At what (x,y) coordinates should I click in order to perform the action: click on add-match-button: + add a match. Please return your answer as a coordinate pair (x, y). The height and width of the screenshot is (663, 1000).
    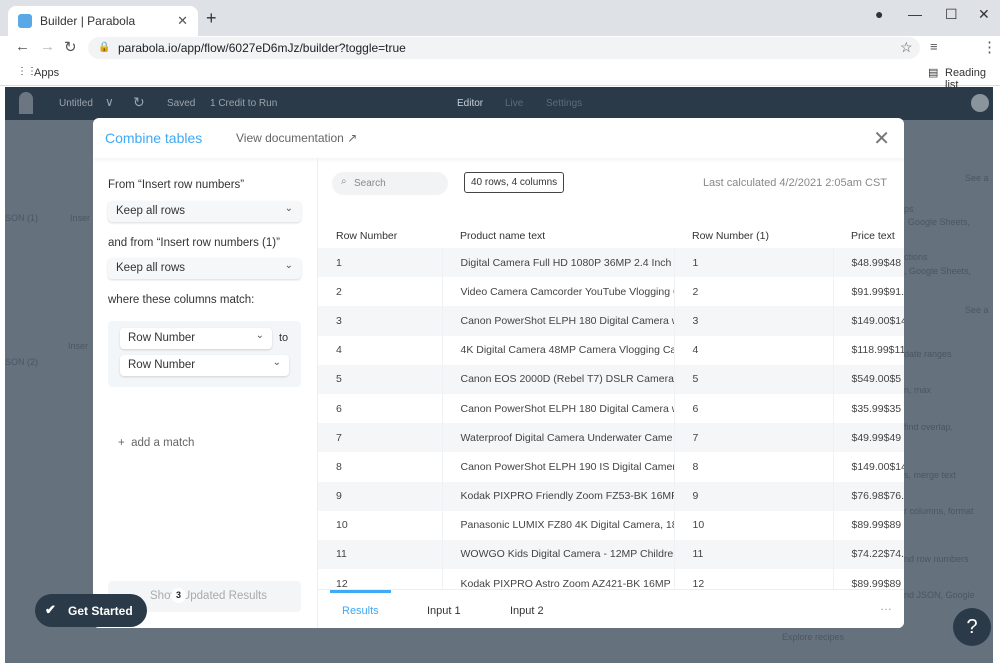
    Looking at the image, I should click on (156, 443).